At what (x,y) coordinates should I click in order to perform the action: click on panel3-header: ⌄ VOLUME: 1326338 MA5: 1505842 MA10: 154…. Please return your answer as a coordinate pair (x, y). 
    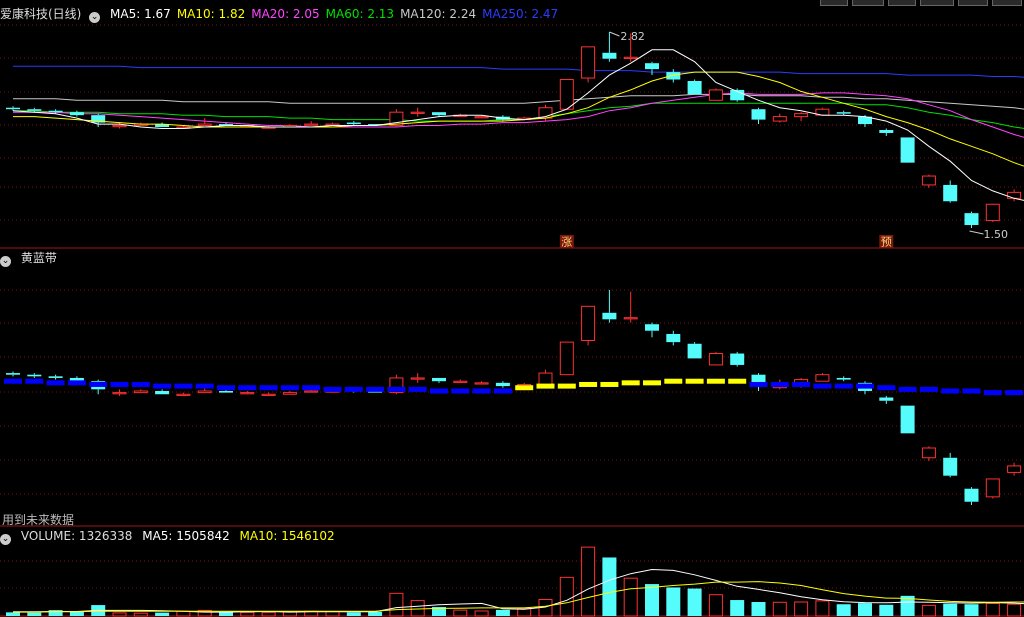
    Looking at the image, I should click on (170, 536).